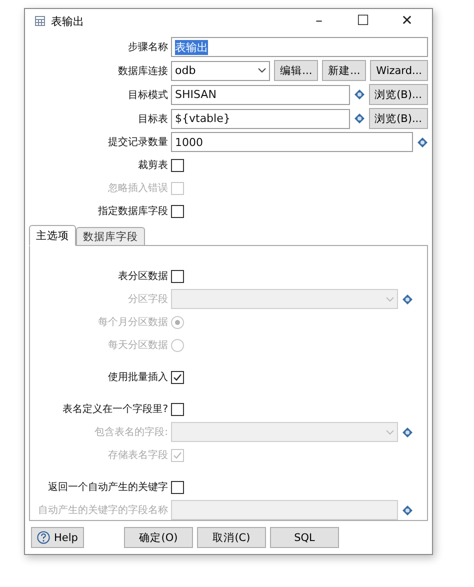 The width and height of the screenshot is (474, 587). I want to click on field-label: 目标模式, so click(147, 95).